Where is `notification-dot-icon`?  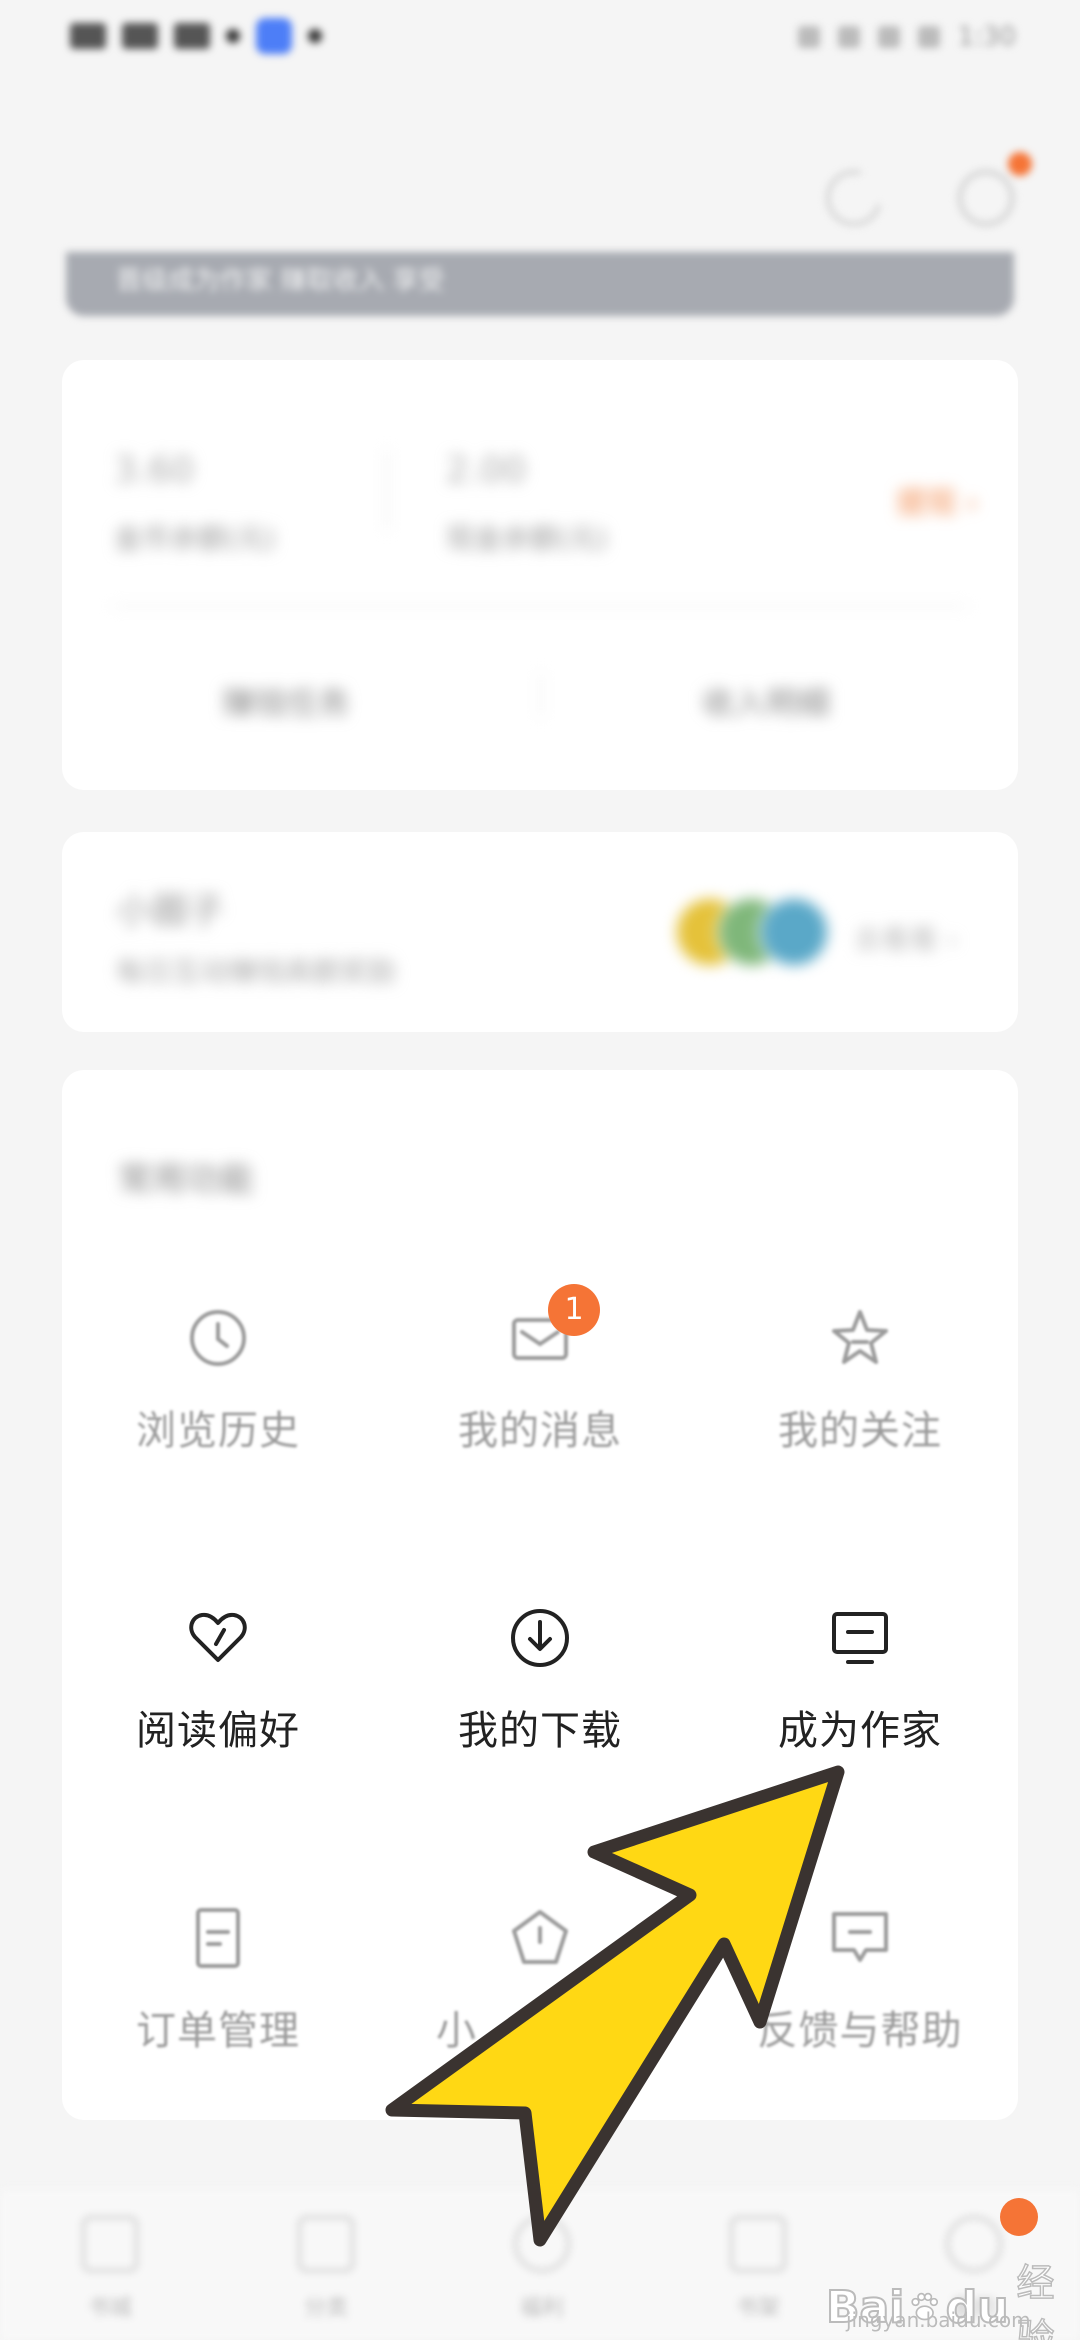 notification-dot-icon is located at coordinates (233, 36).